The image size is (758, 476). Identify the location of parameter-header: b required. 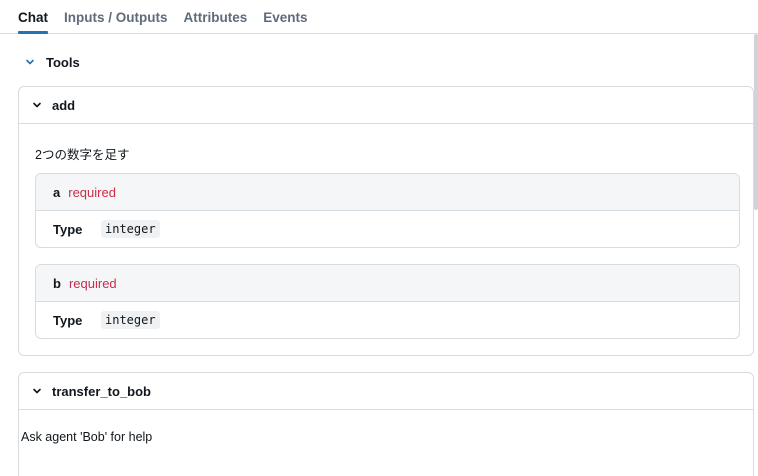
(387, 283).